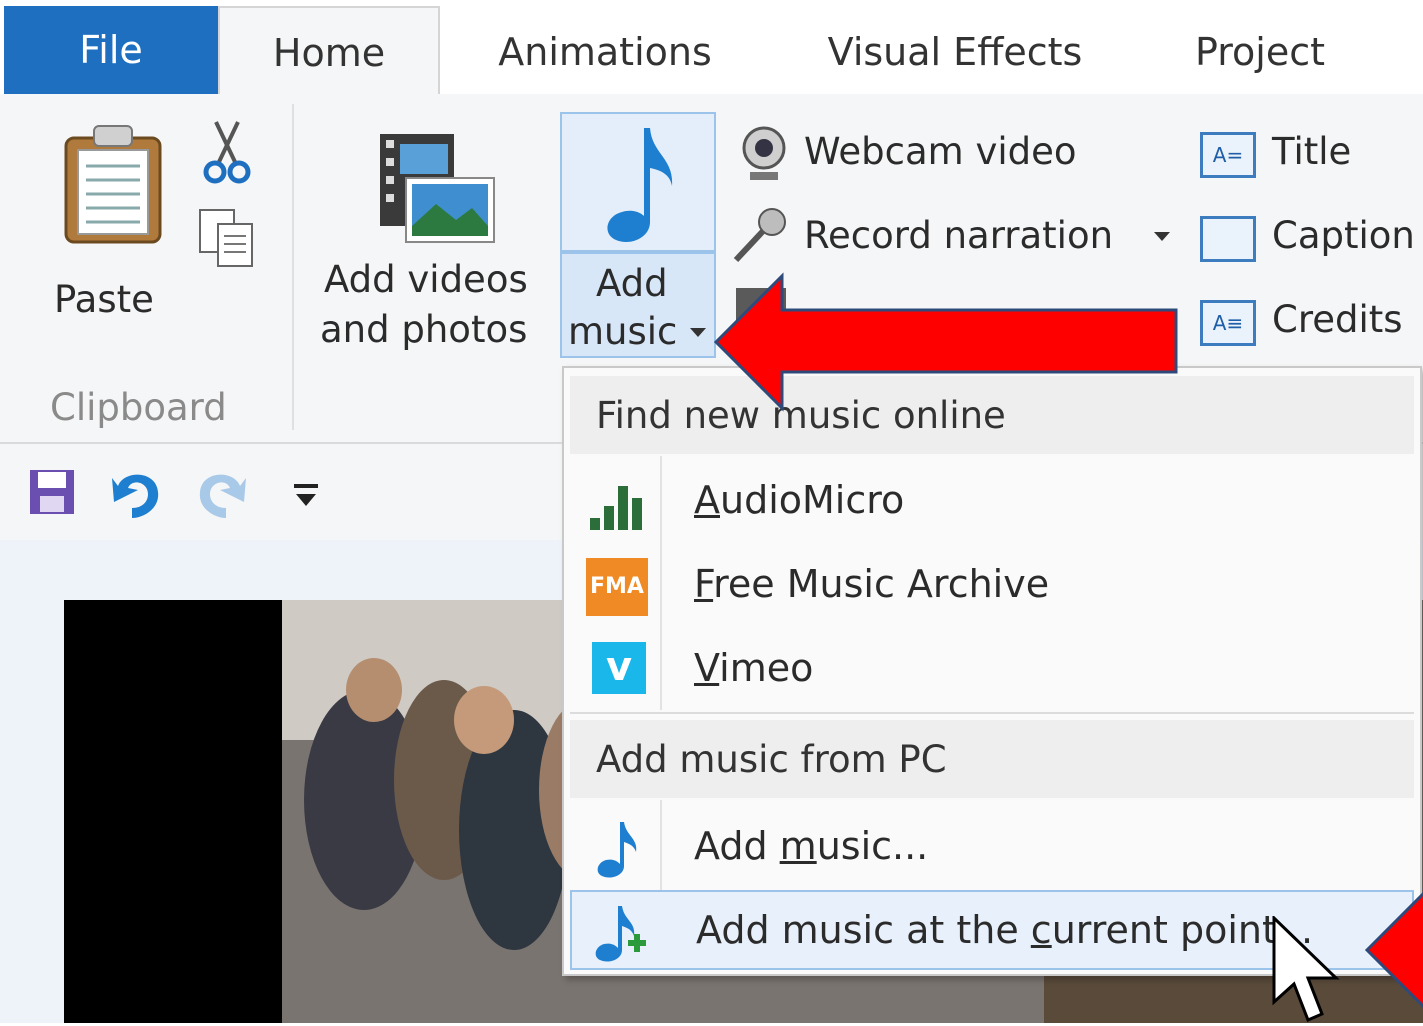  What do you see at coordinates (424, 329) in the screenshot?
I see `add-videos-label-line2: and photos` at bounding box center [424, 329].